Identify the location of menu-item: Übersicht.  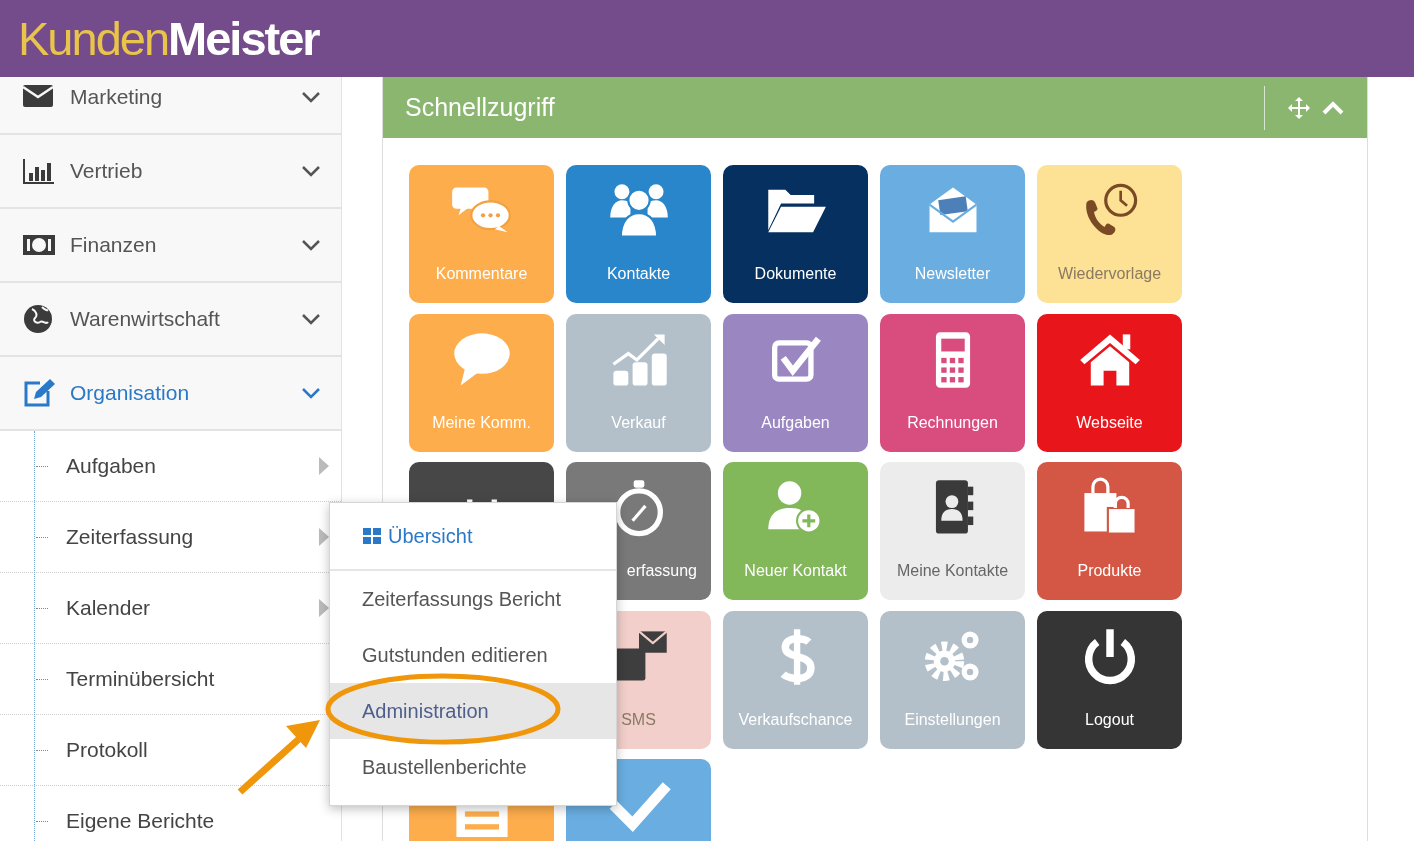
(473, 537).